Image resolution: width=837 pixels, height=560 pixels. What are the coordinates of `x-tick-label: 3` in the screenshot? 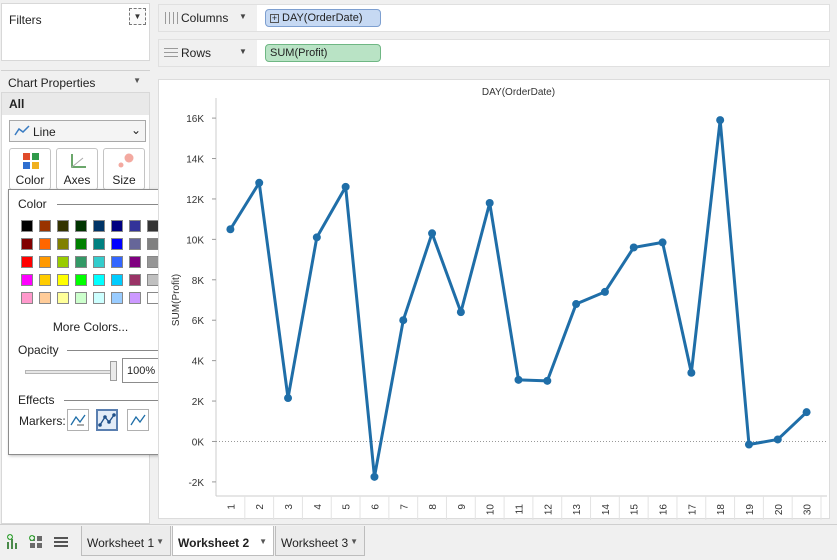 It's located at (289, 507).